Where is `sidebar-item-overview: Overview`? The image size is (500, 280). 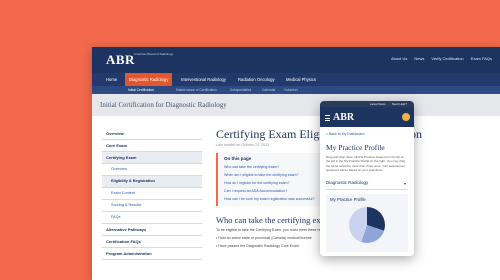
sidebar-item-overview: Overview is located at coordinates (152, 134).